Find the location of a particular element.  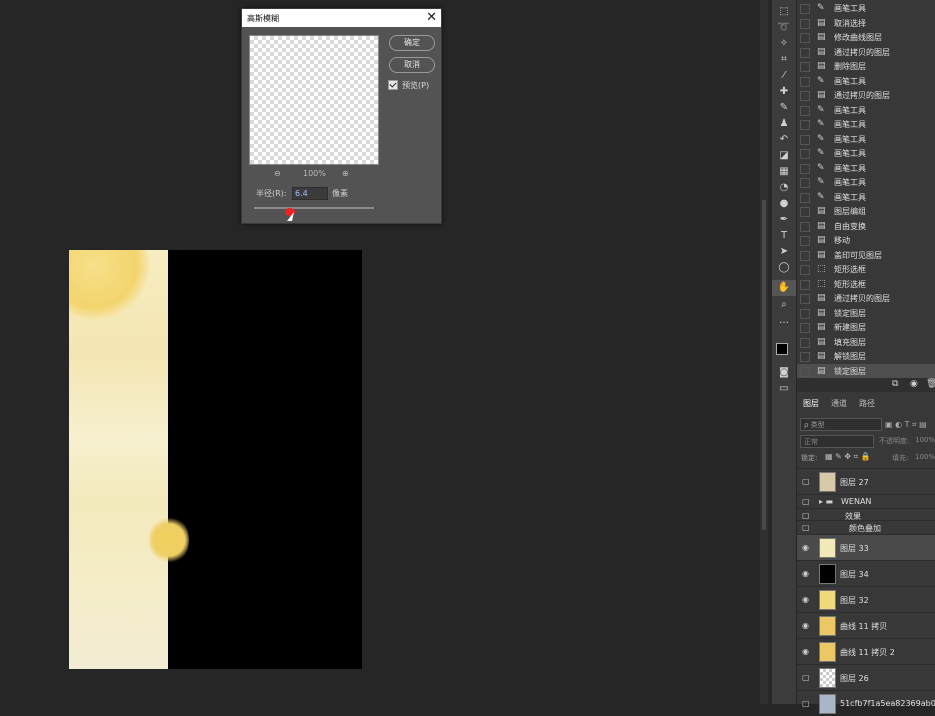

new-document-from-state-icon: ⧉ is located at coordinates (895, 384).